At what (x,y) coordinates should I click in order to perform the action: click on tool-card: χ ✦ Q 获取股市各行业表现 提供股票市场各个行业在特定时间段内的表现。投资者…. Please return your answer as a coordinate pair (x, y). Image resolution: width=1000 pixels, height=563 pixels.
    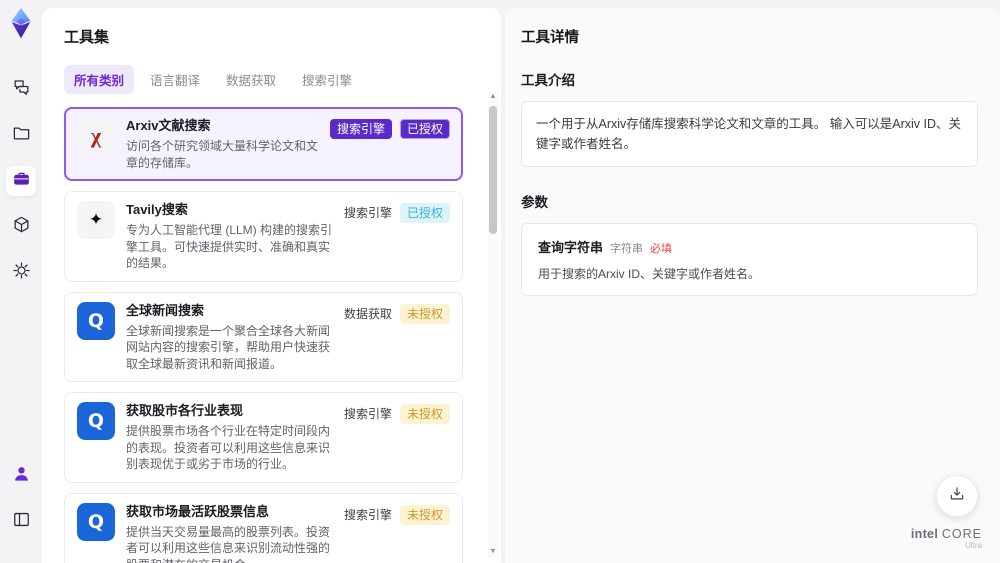
    Looking at the image, I should click on (263, 437).